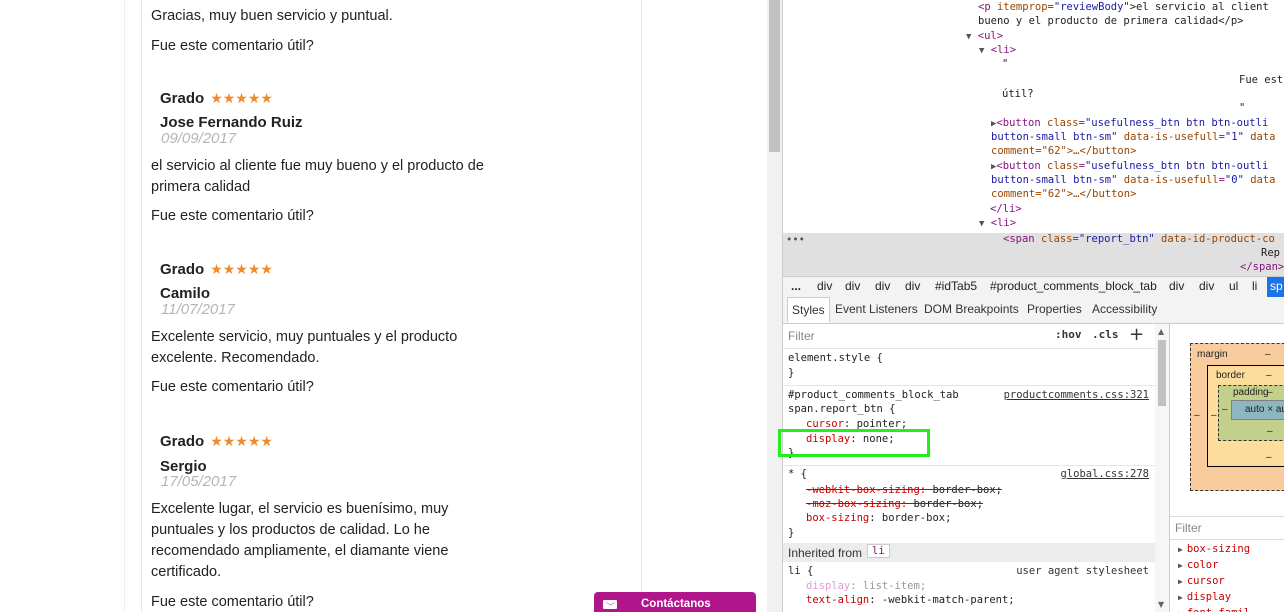 This screenshot has width=1284, height=612. What do you see at coordinates (201, 187) in the screenshot?
I see `review-body-line: primera calidad` at bounding box center [201, 187].